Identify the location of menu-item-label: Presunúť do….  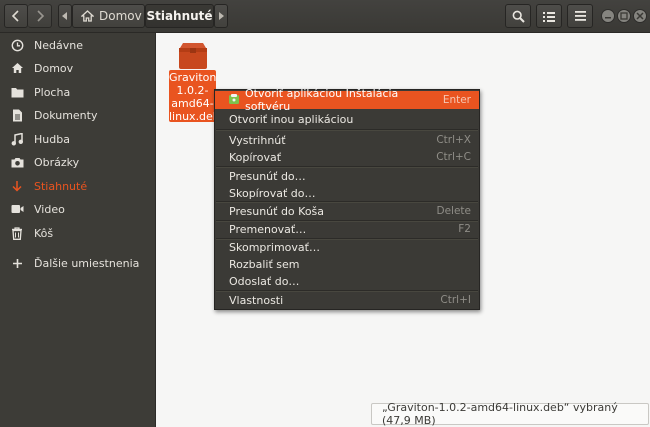
(267, 176).